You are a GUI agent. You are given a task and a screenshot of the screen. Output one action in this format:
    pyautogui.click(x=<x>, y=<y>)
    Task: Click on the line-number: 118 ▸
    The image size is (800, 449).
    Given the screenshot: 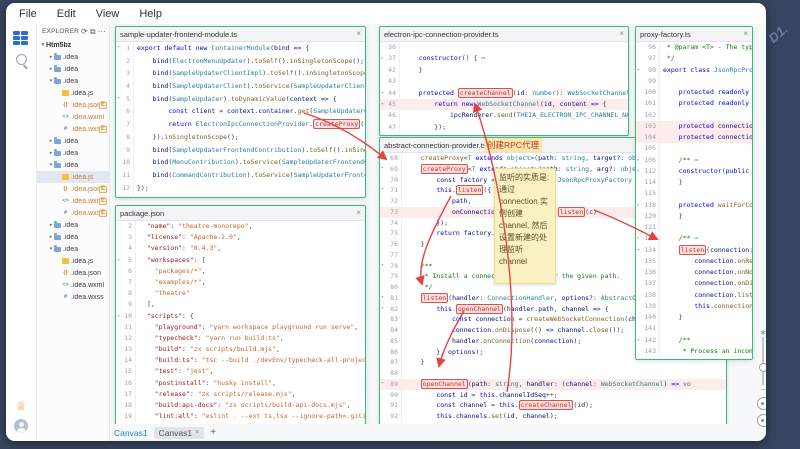 What is the action you would take?
    pyautogui.click(x=648, y=205)
    